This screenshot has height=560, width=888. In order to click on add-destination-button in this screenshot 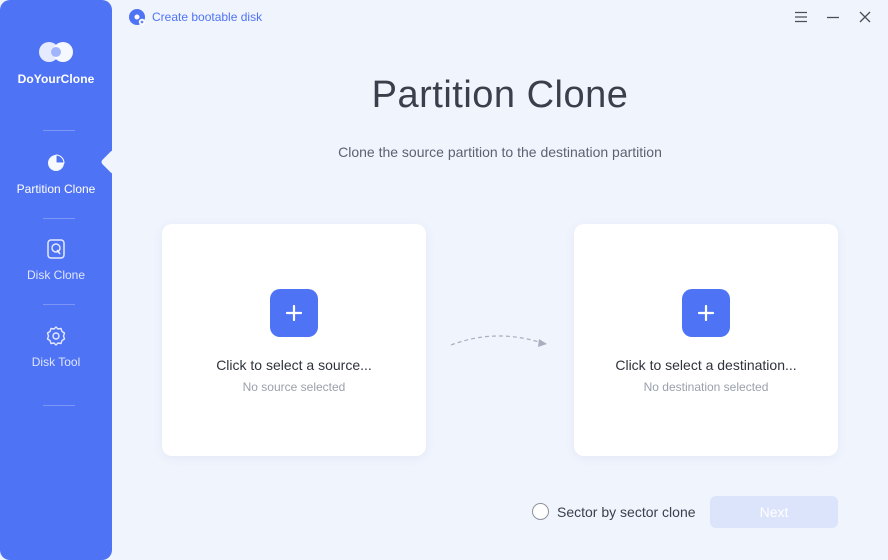, I will do `click(706, 313)`.